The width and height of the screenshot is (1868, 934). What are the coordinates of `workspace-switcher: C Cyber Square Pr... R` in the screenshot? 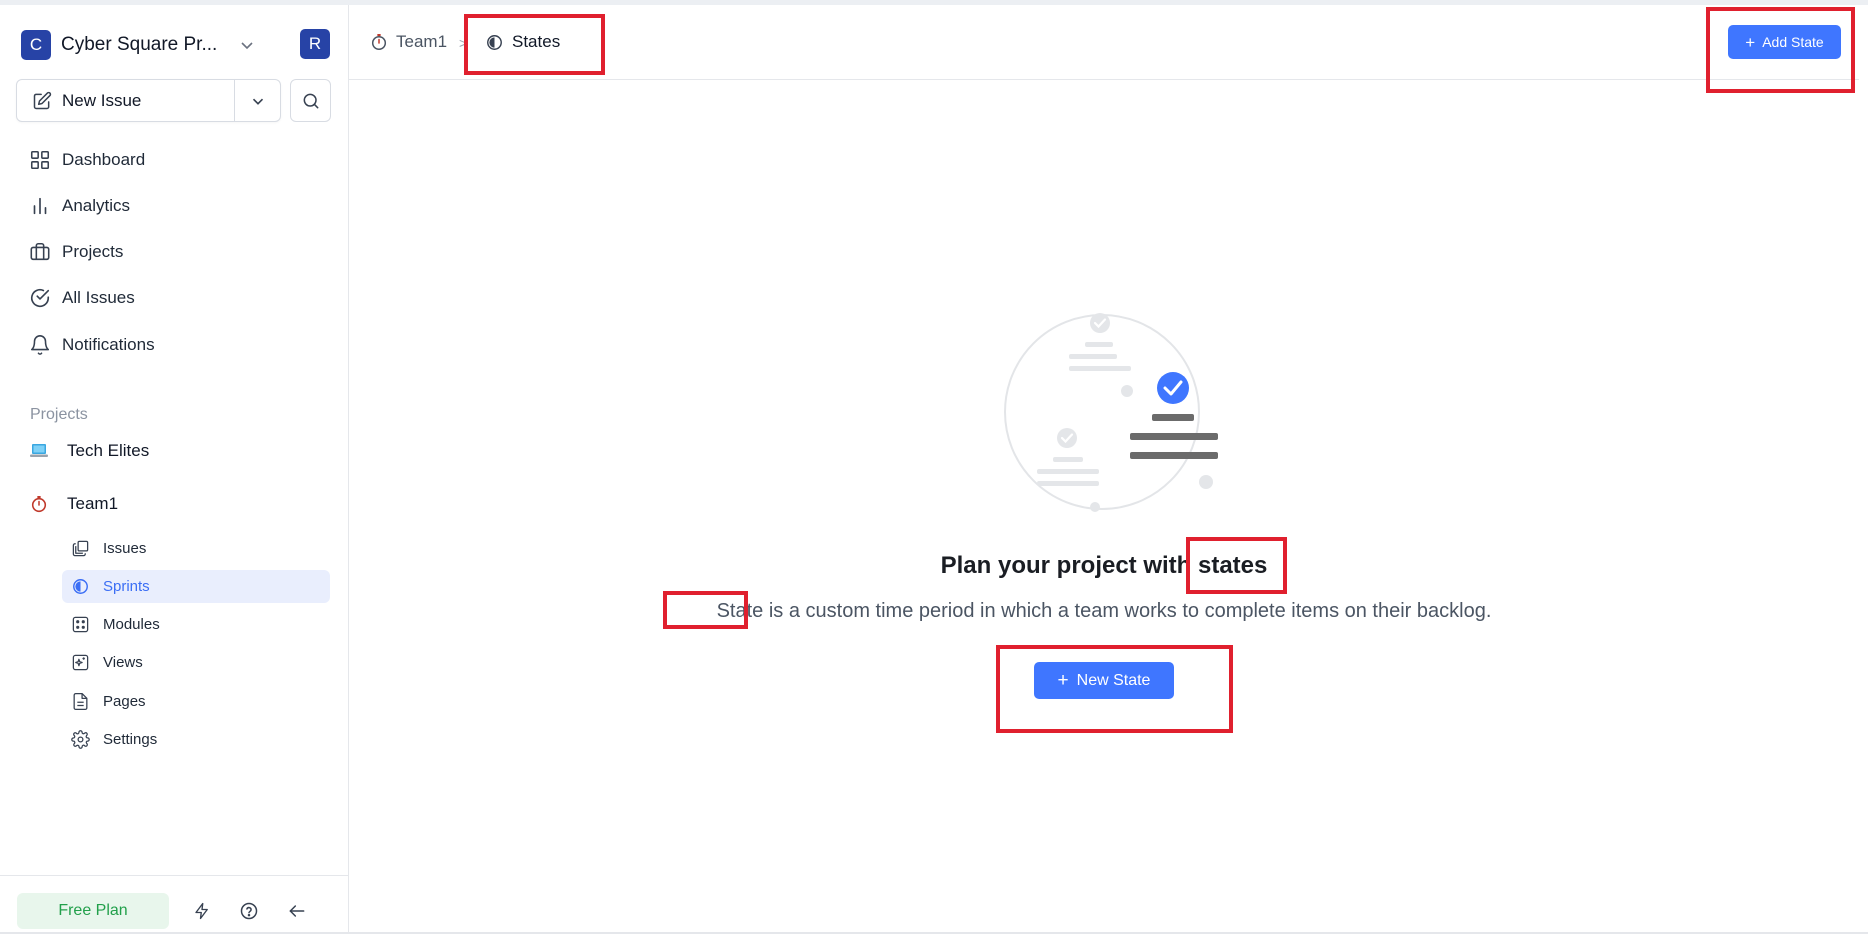 It's located at (176, 45).